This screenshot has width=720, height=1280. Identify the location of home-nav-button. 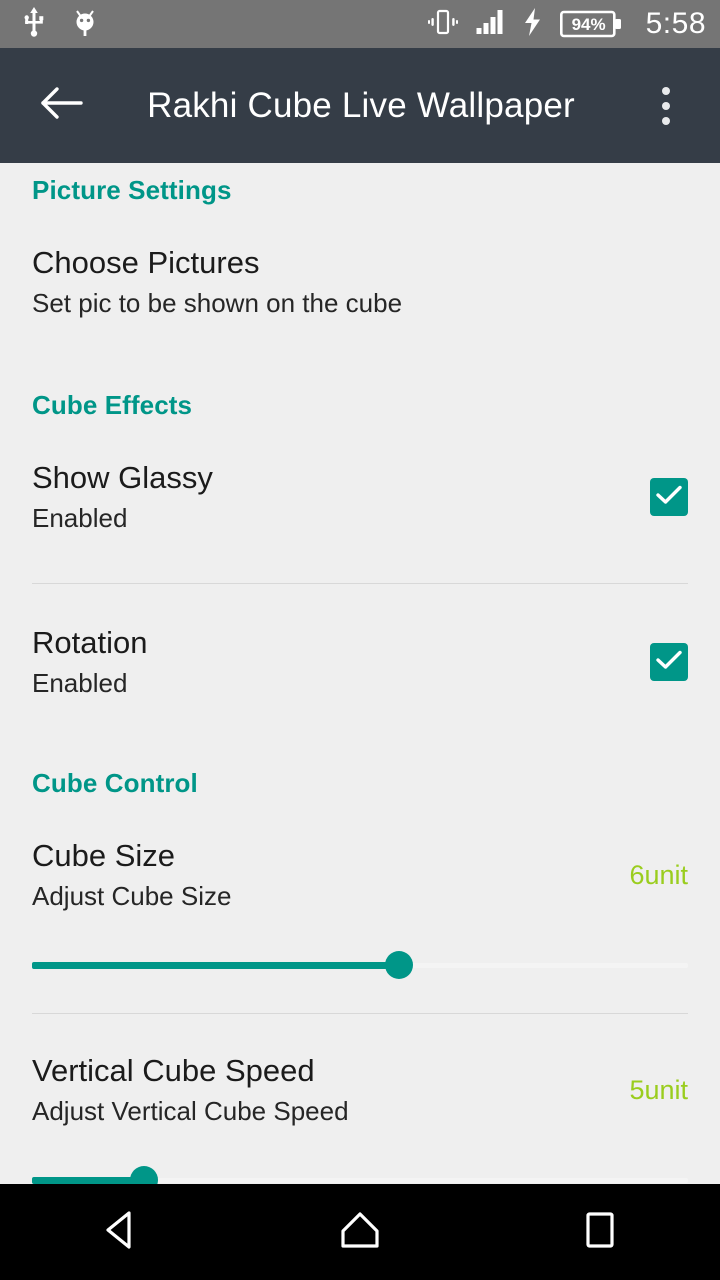
(360, 1232).